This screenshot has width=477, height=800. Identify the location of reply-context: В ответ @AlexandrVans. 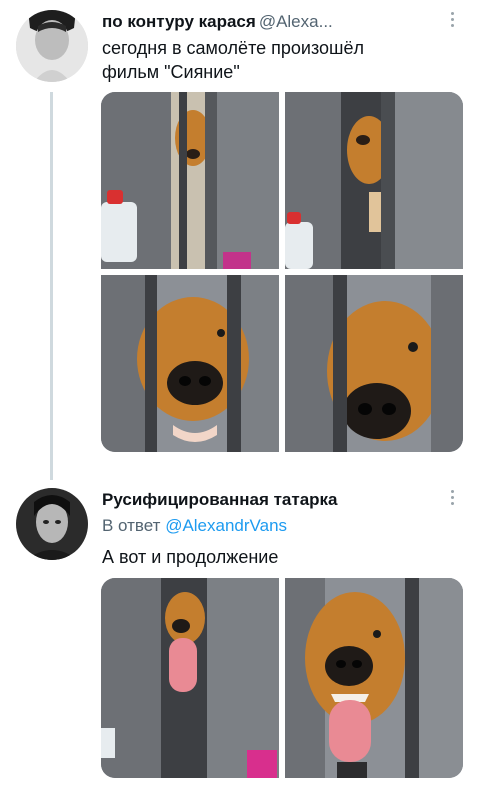
(194, 526).